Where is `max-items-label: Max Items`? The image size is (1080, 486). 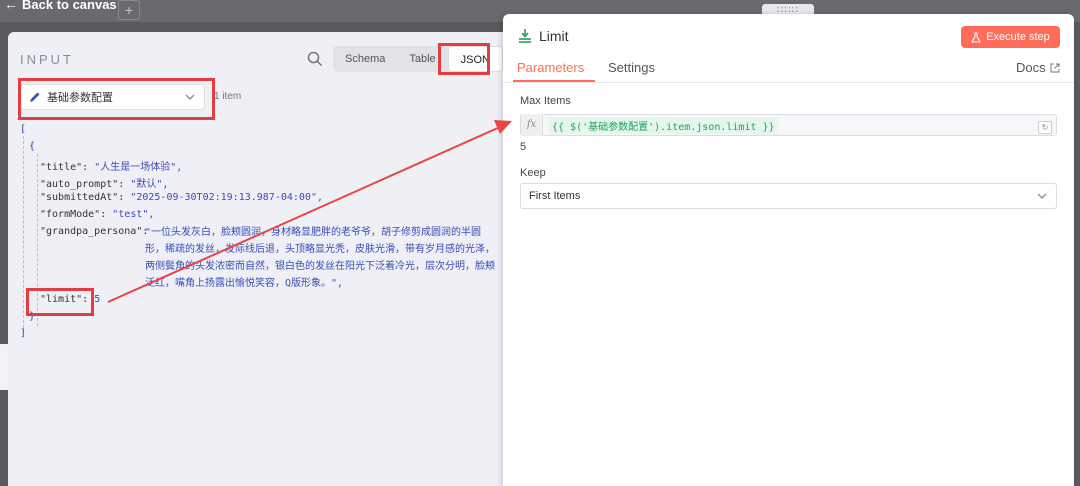 max-items-label: Max Items is located at coordinates (545, 101).